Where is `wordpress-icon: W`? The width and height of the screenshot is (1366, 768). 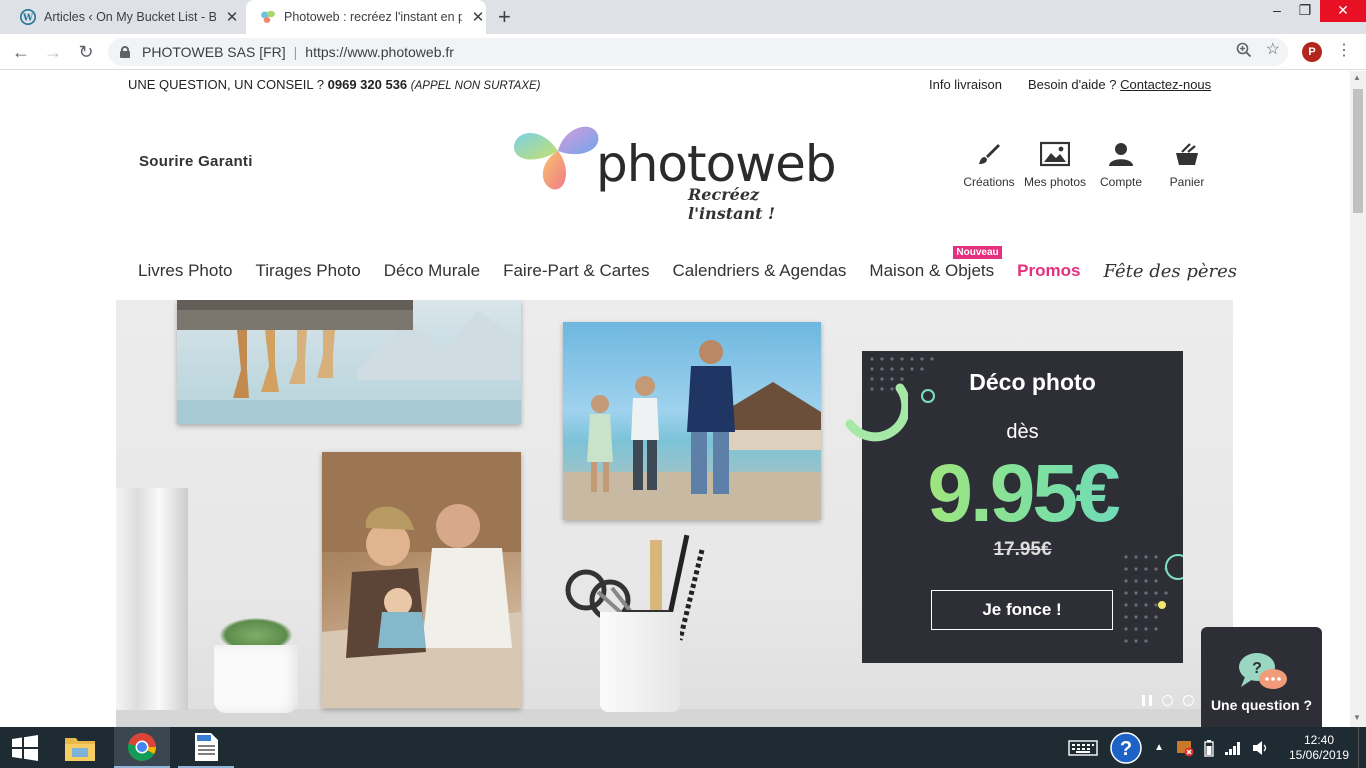
wordpress-icon: W is located at coordinates (28, 17).